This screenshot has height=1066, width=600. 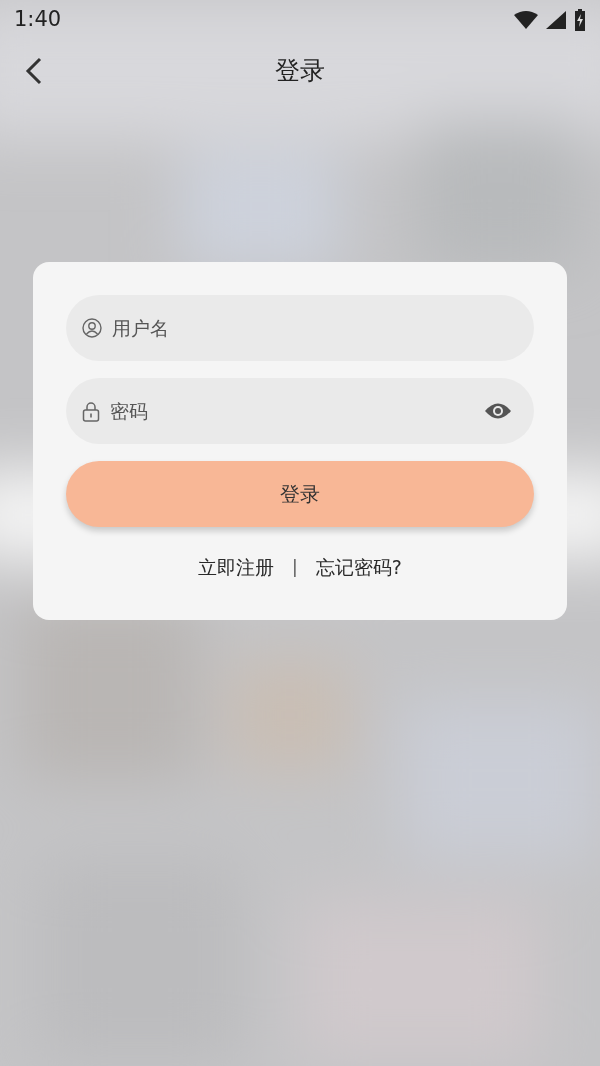 I want to click on username-input: 用户名, so click(x=311, y=328).